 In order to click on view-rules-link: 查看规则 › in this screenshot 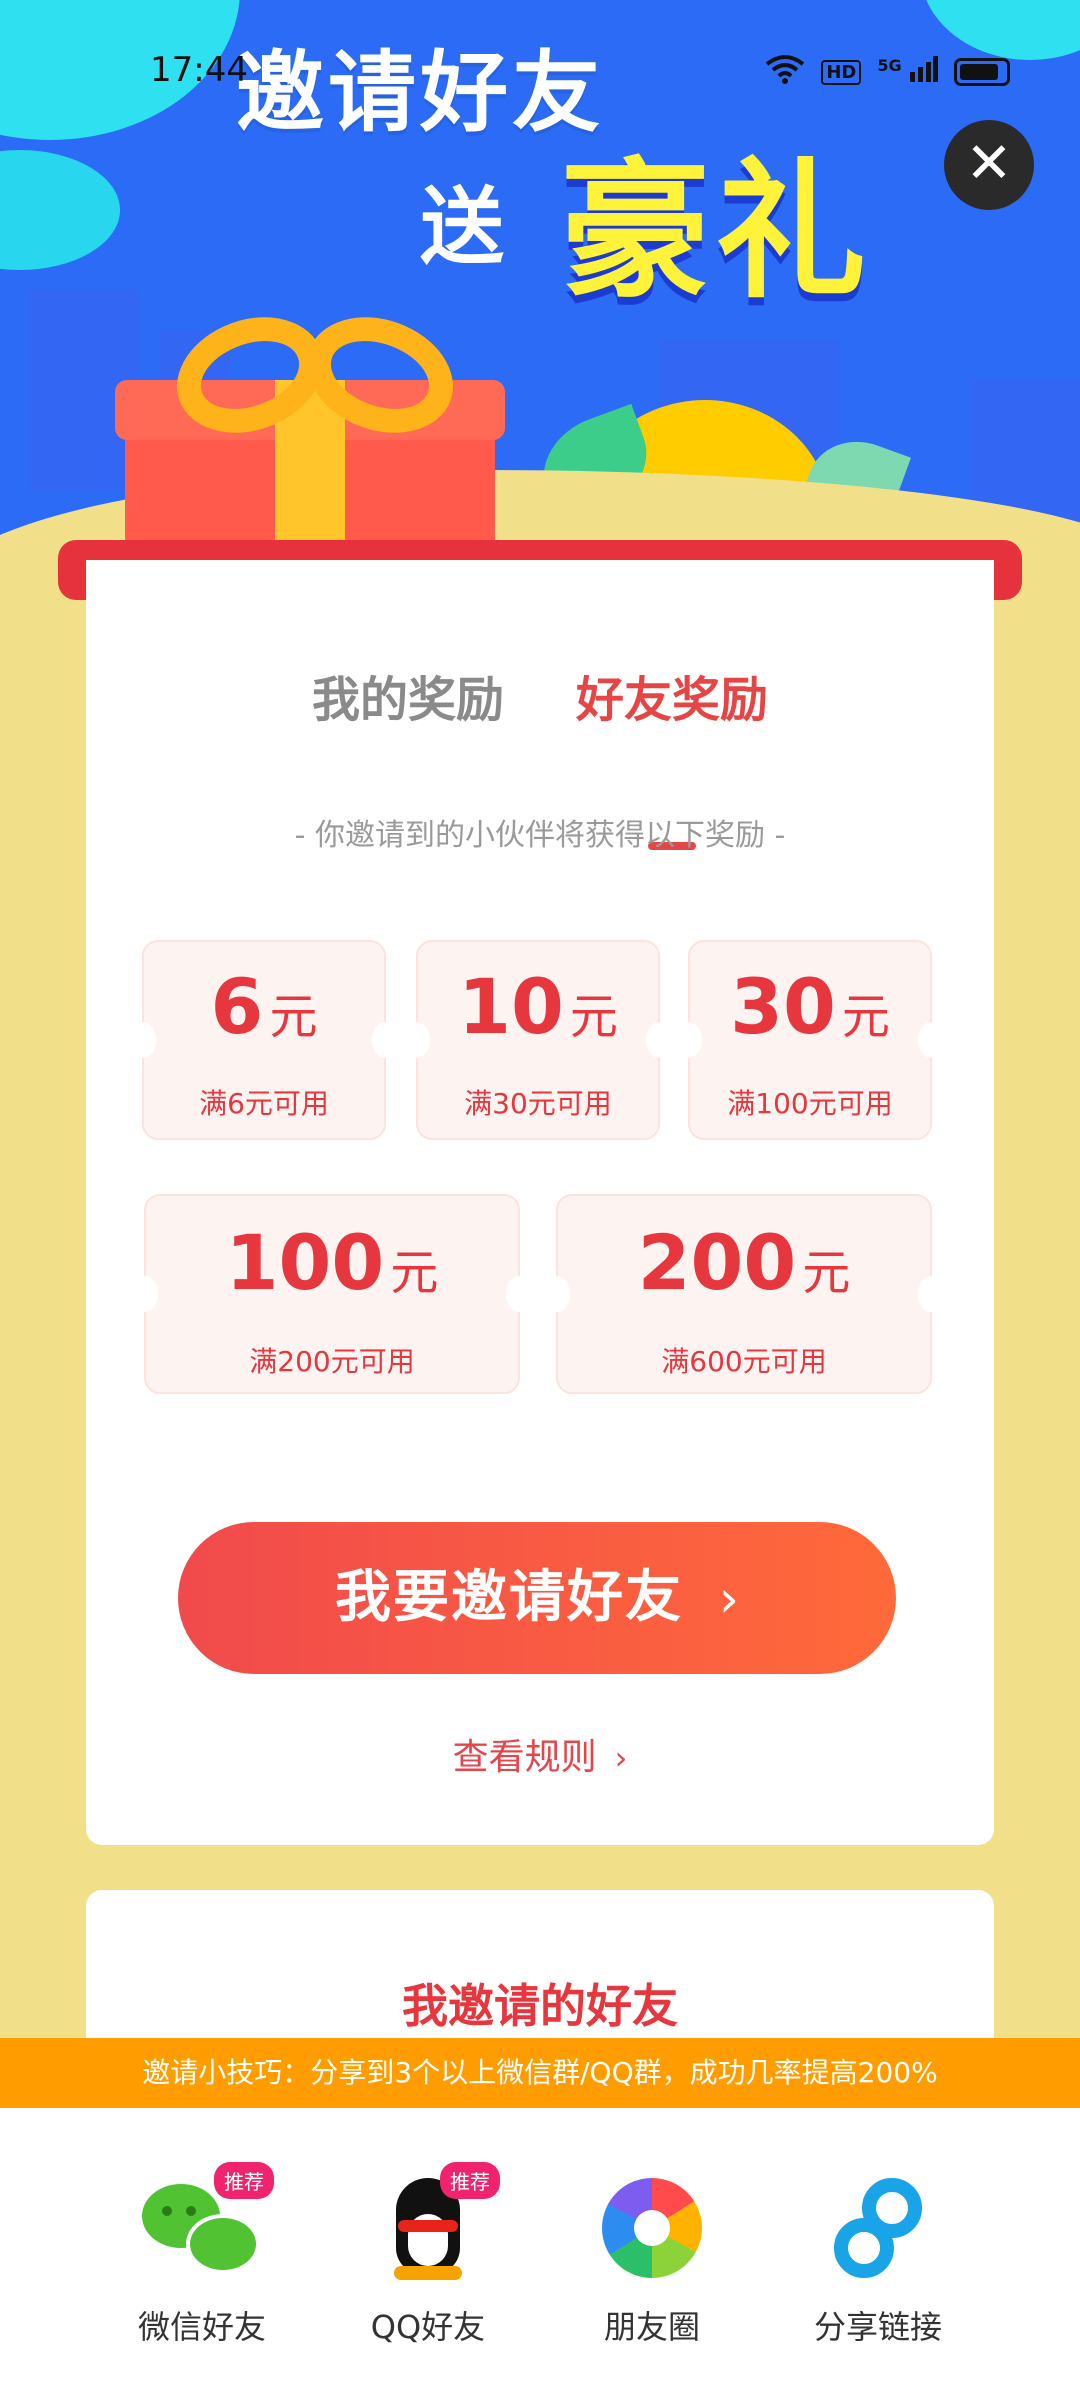, I will do `click(540, 1754)`.